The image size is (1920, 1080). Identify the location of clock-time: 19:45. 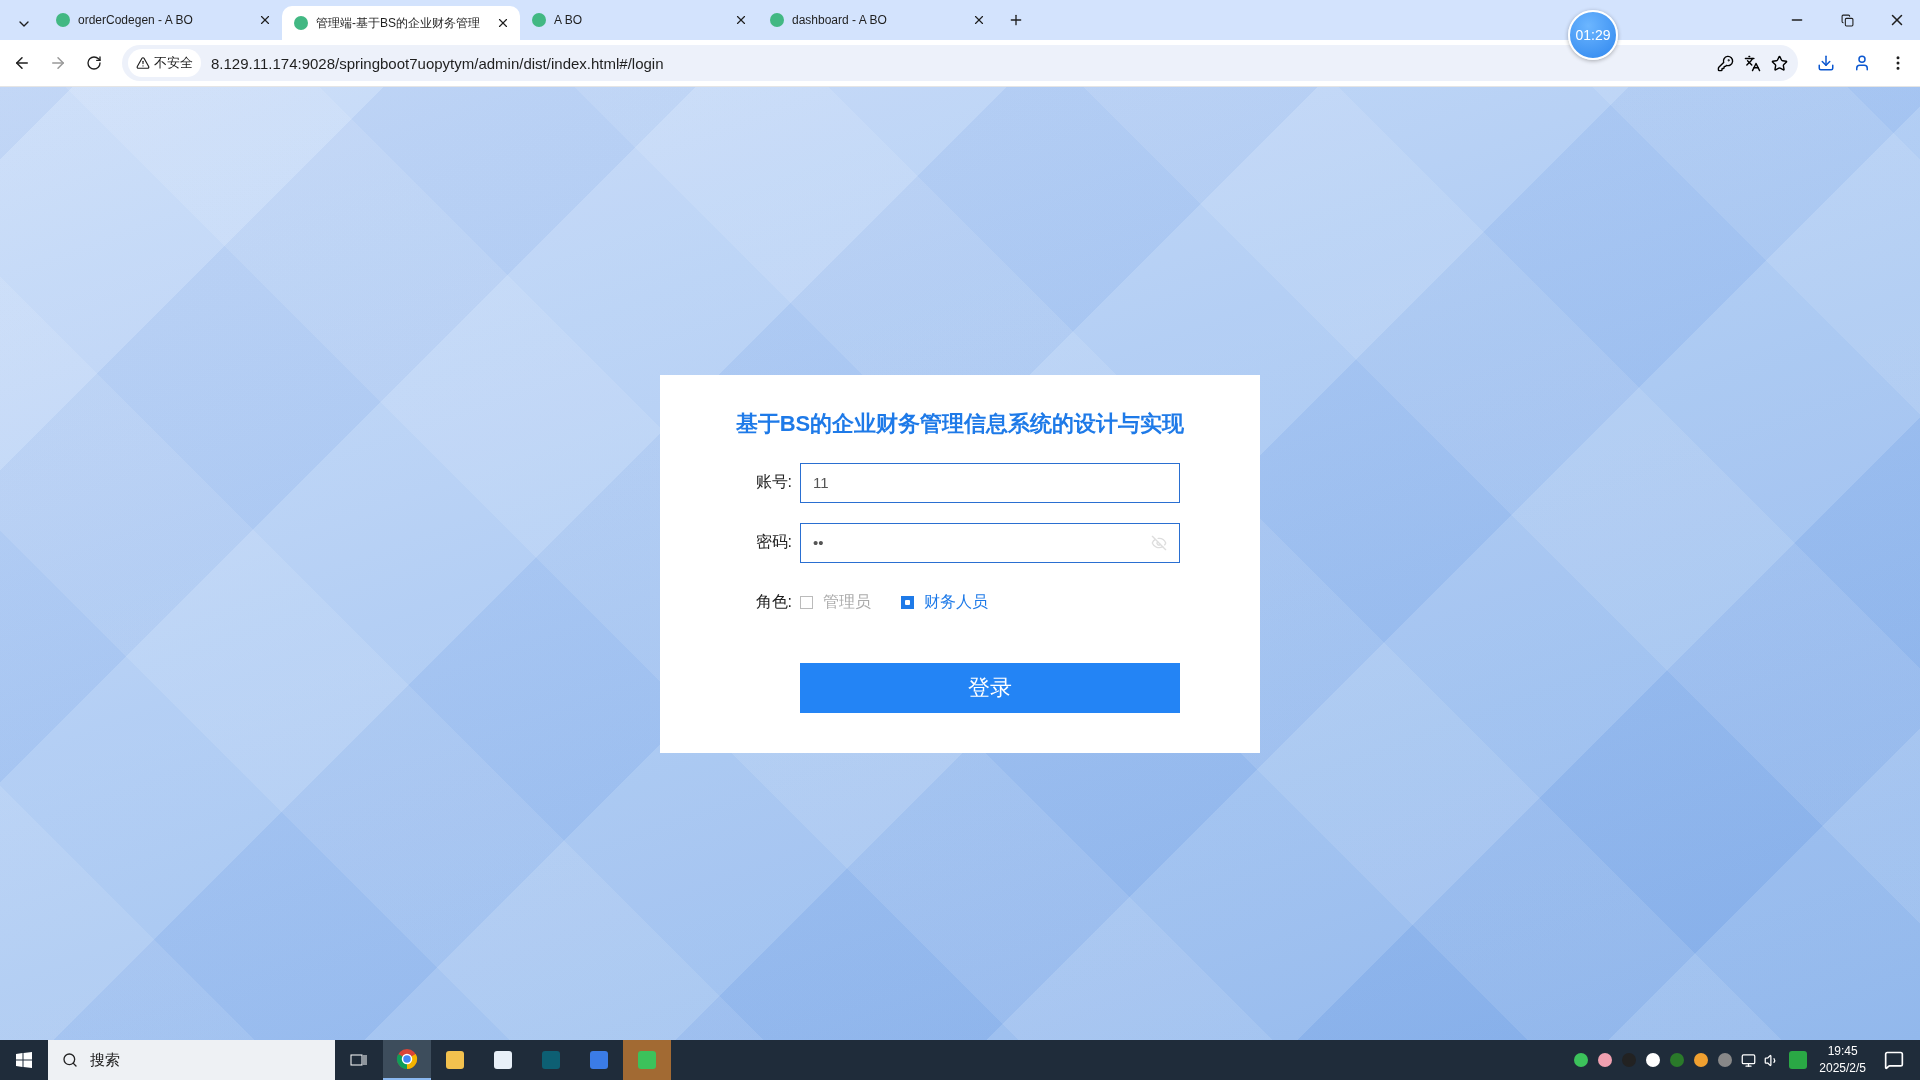
(1842, 1051).